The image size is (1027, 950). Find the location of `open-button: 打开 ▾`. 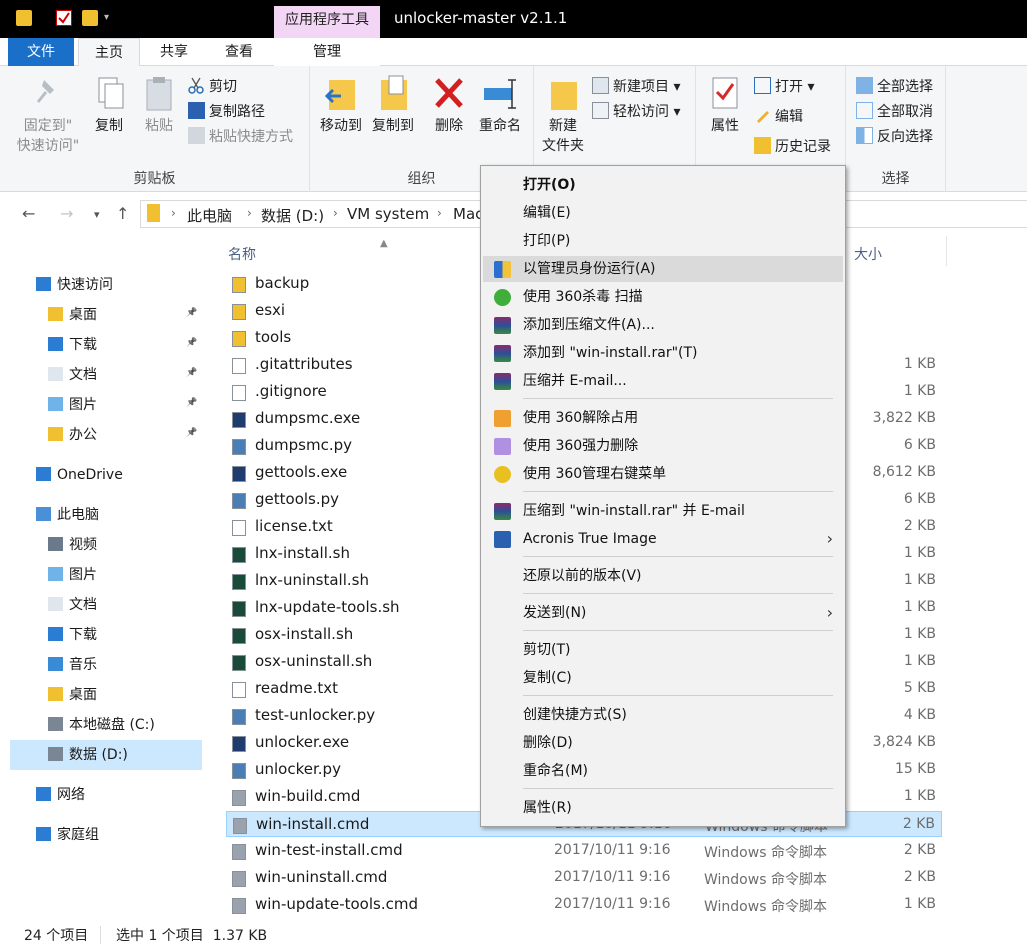

open-button: 打开 ▾ is located at coordinates (784, 87).